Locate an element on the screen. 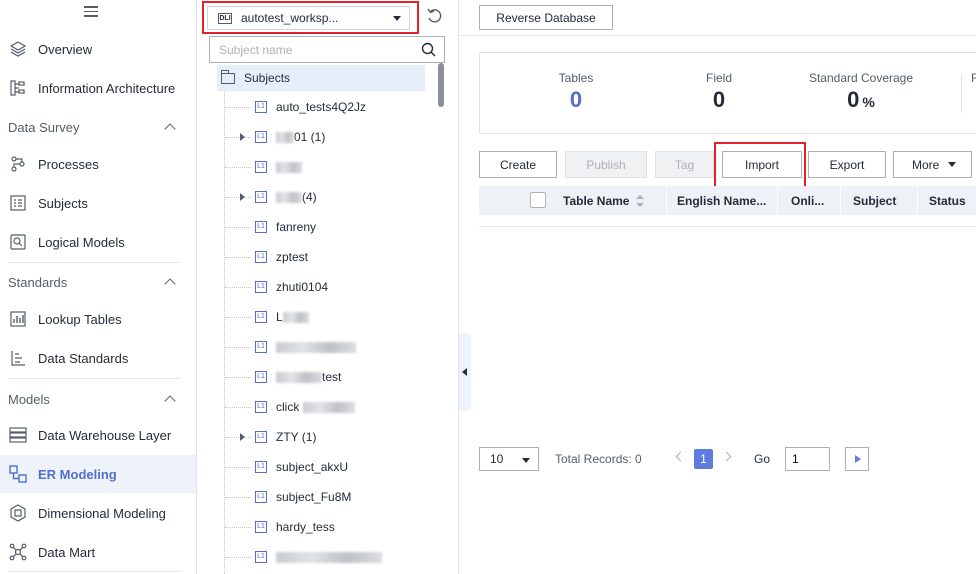 Image resolution: width=976 pixels, height=574 pixels. sort-icon is located at coordinates (640, 200).